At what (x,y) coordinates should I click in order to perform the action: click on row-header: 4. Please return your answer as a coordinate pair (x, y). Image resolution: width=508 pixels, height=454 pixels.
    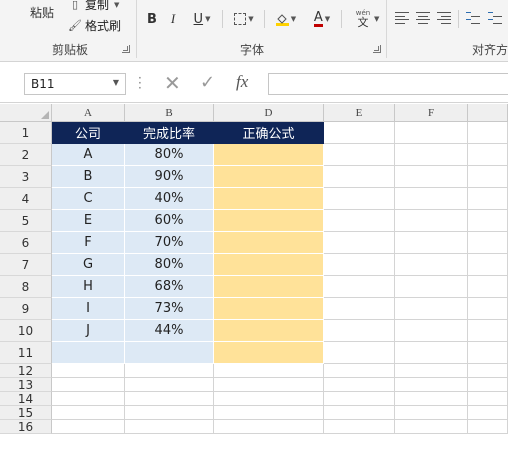
    Looking at the image, I should click on (26, 199).